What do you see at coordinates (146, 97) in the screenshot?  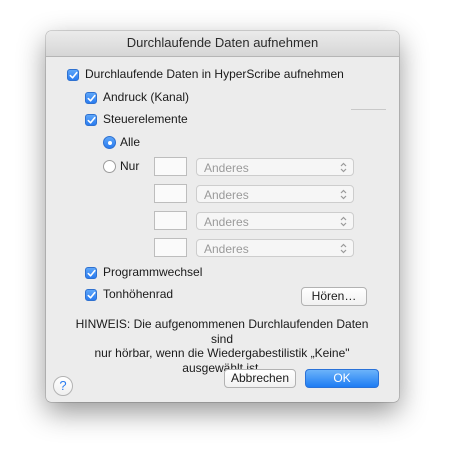 I see `andruck-label: Andruck (Kanal)` at bounding box center [146, 97].